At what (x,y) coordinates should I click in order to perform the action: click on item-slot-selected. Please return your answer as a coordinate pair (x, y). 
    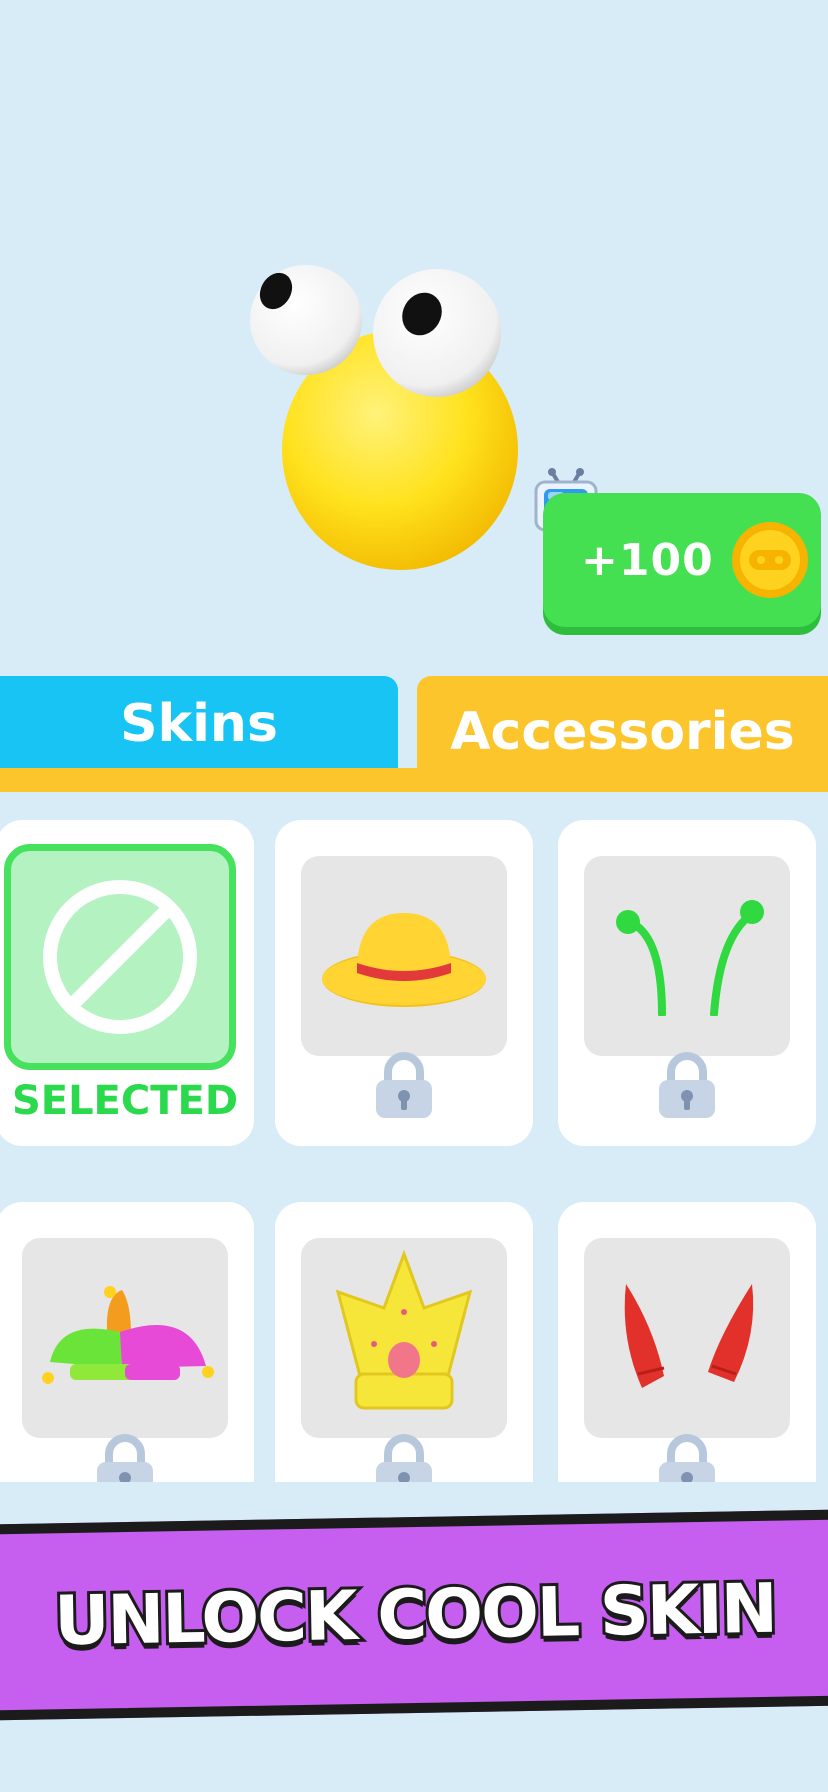
    Looking at the image, I should click on (120, 957).